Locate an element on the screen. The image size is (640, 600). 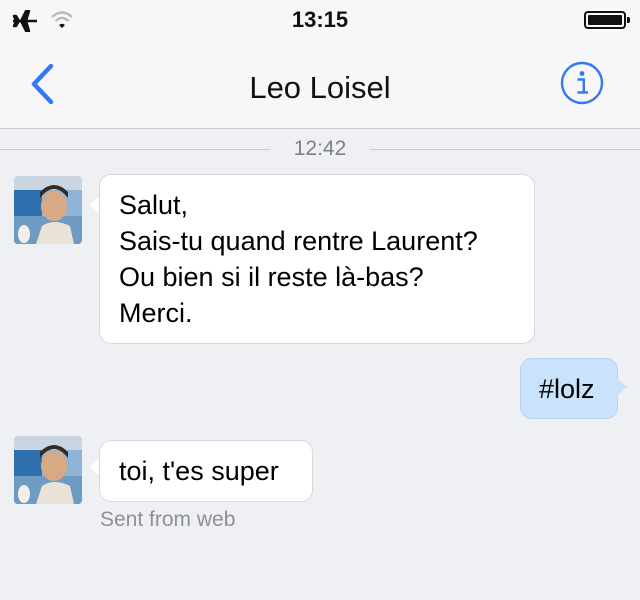
message-text-line: Ou bien si il reste là-bas? is located at coordinates (271, 277).